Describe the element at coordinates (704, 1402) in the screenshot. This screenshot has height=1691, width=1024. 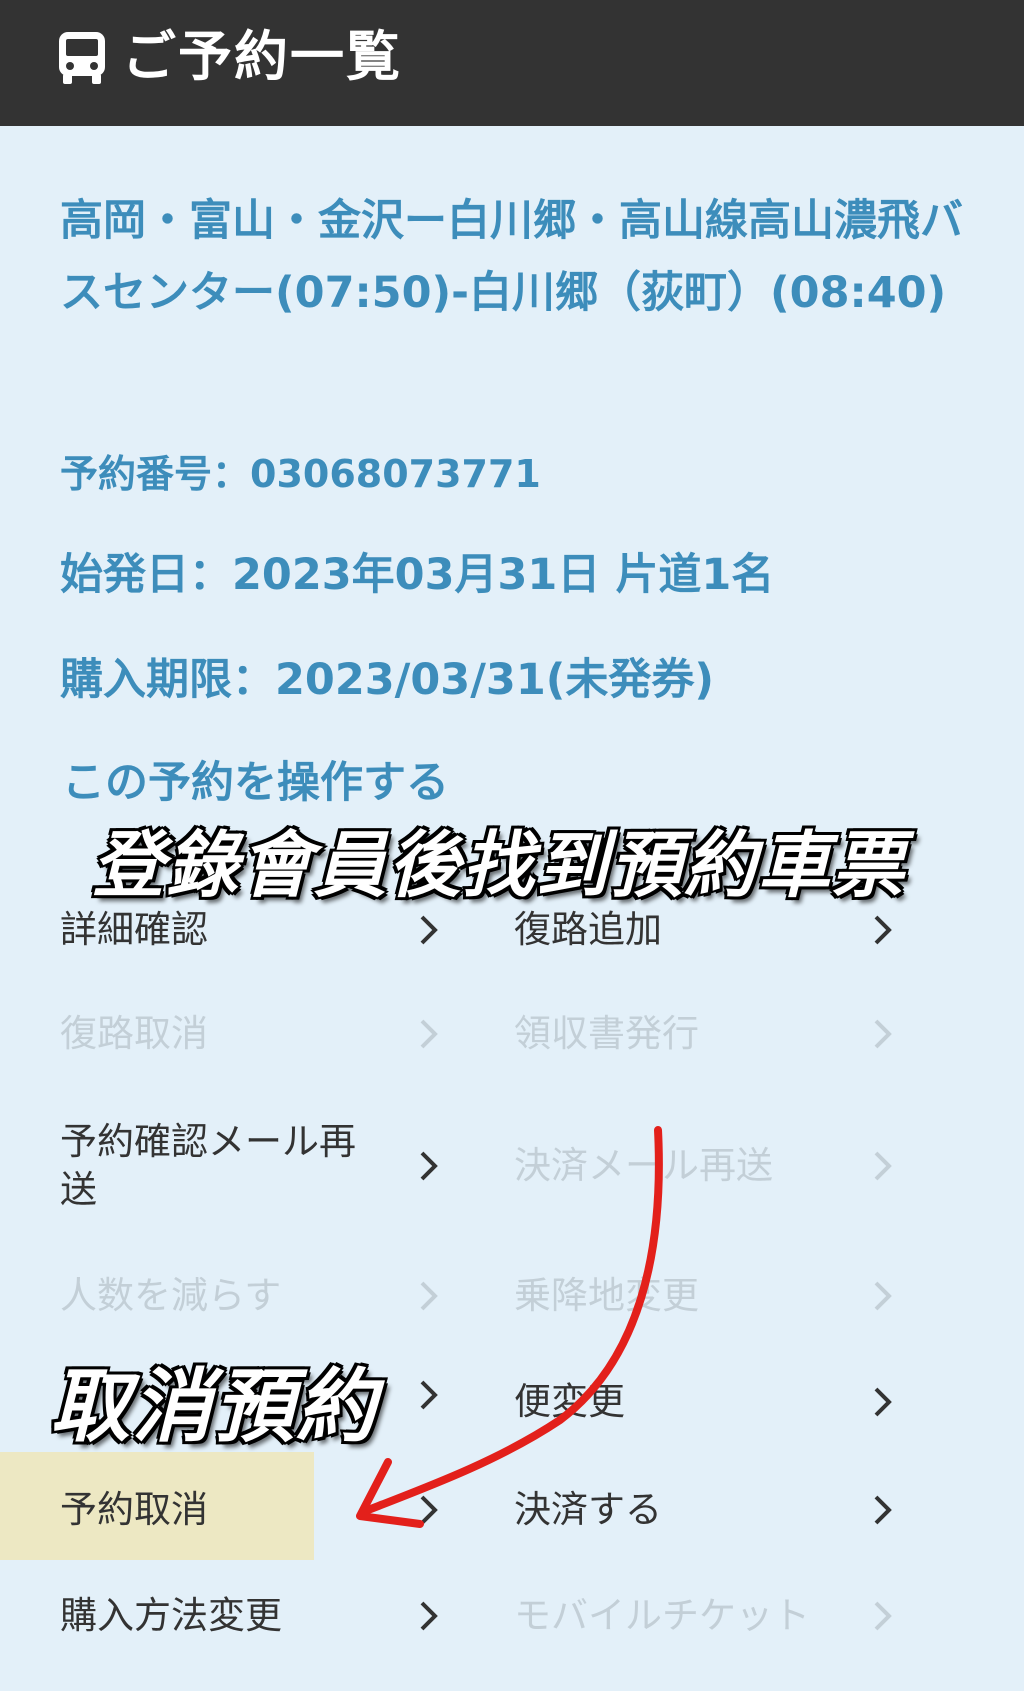
I see `menu-change-trip: 便変更` at that location.